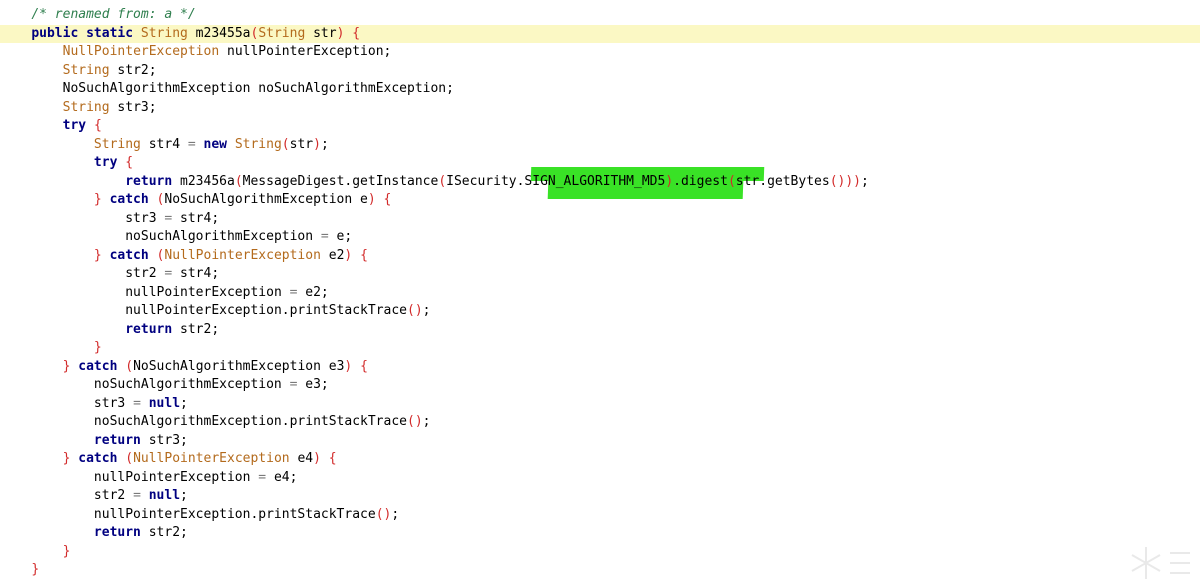  What do you see at coordinates (600, 71) in the screenshot?
I see `code-line: String str2;` at bounding box center [600, 71].